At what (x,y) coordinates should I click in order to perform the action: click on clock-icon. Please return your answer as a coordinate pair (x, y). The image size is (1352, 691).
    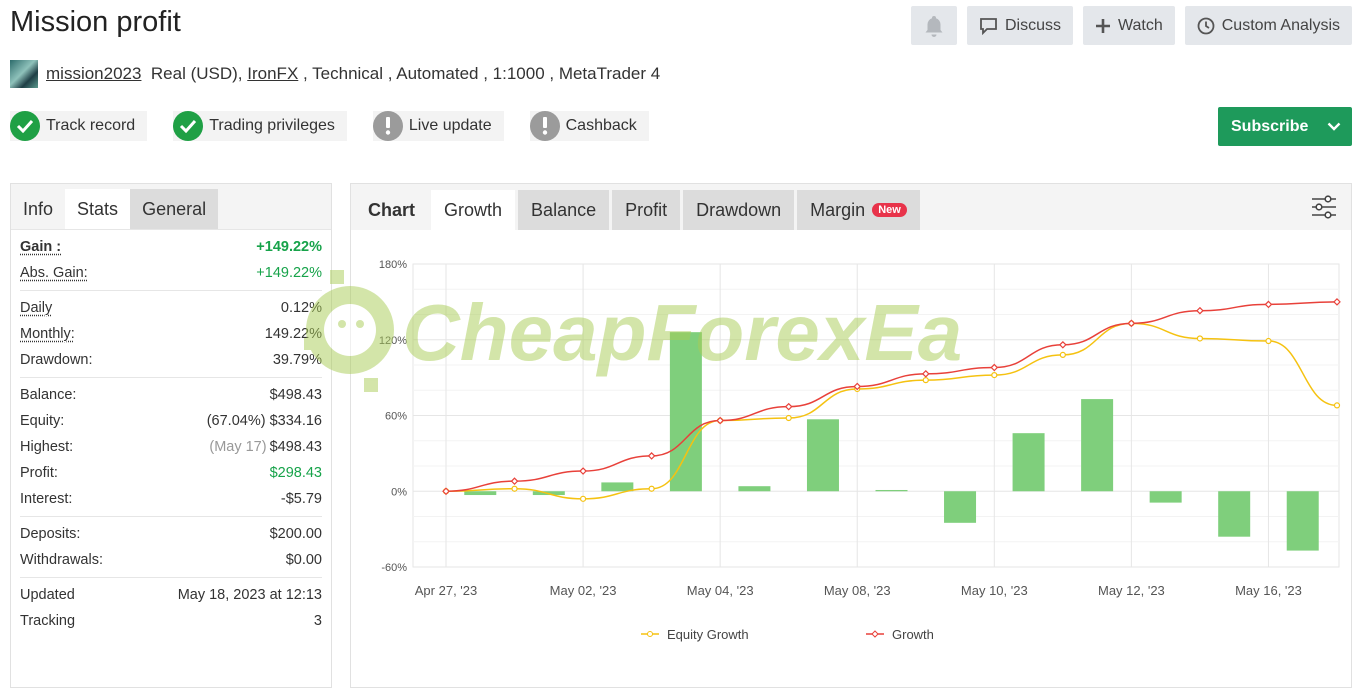
    Looking at the image, I should click on (1206, 25).